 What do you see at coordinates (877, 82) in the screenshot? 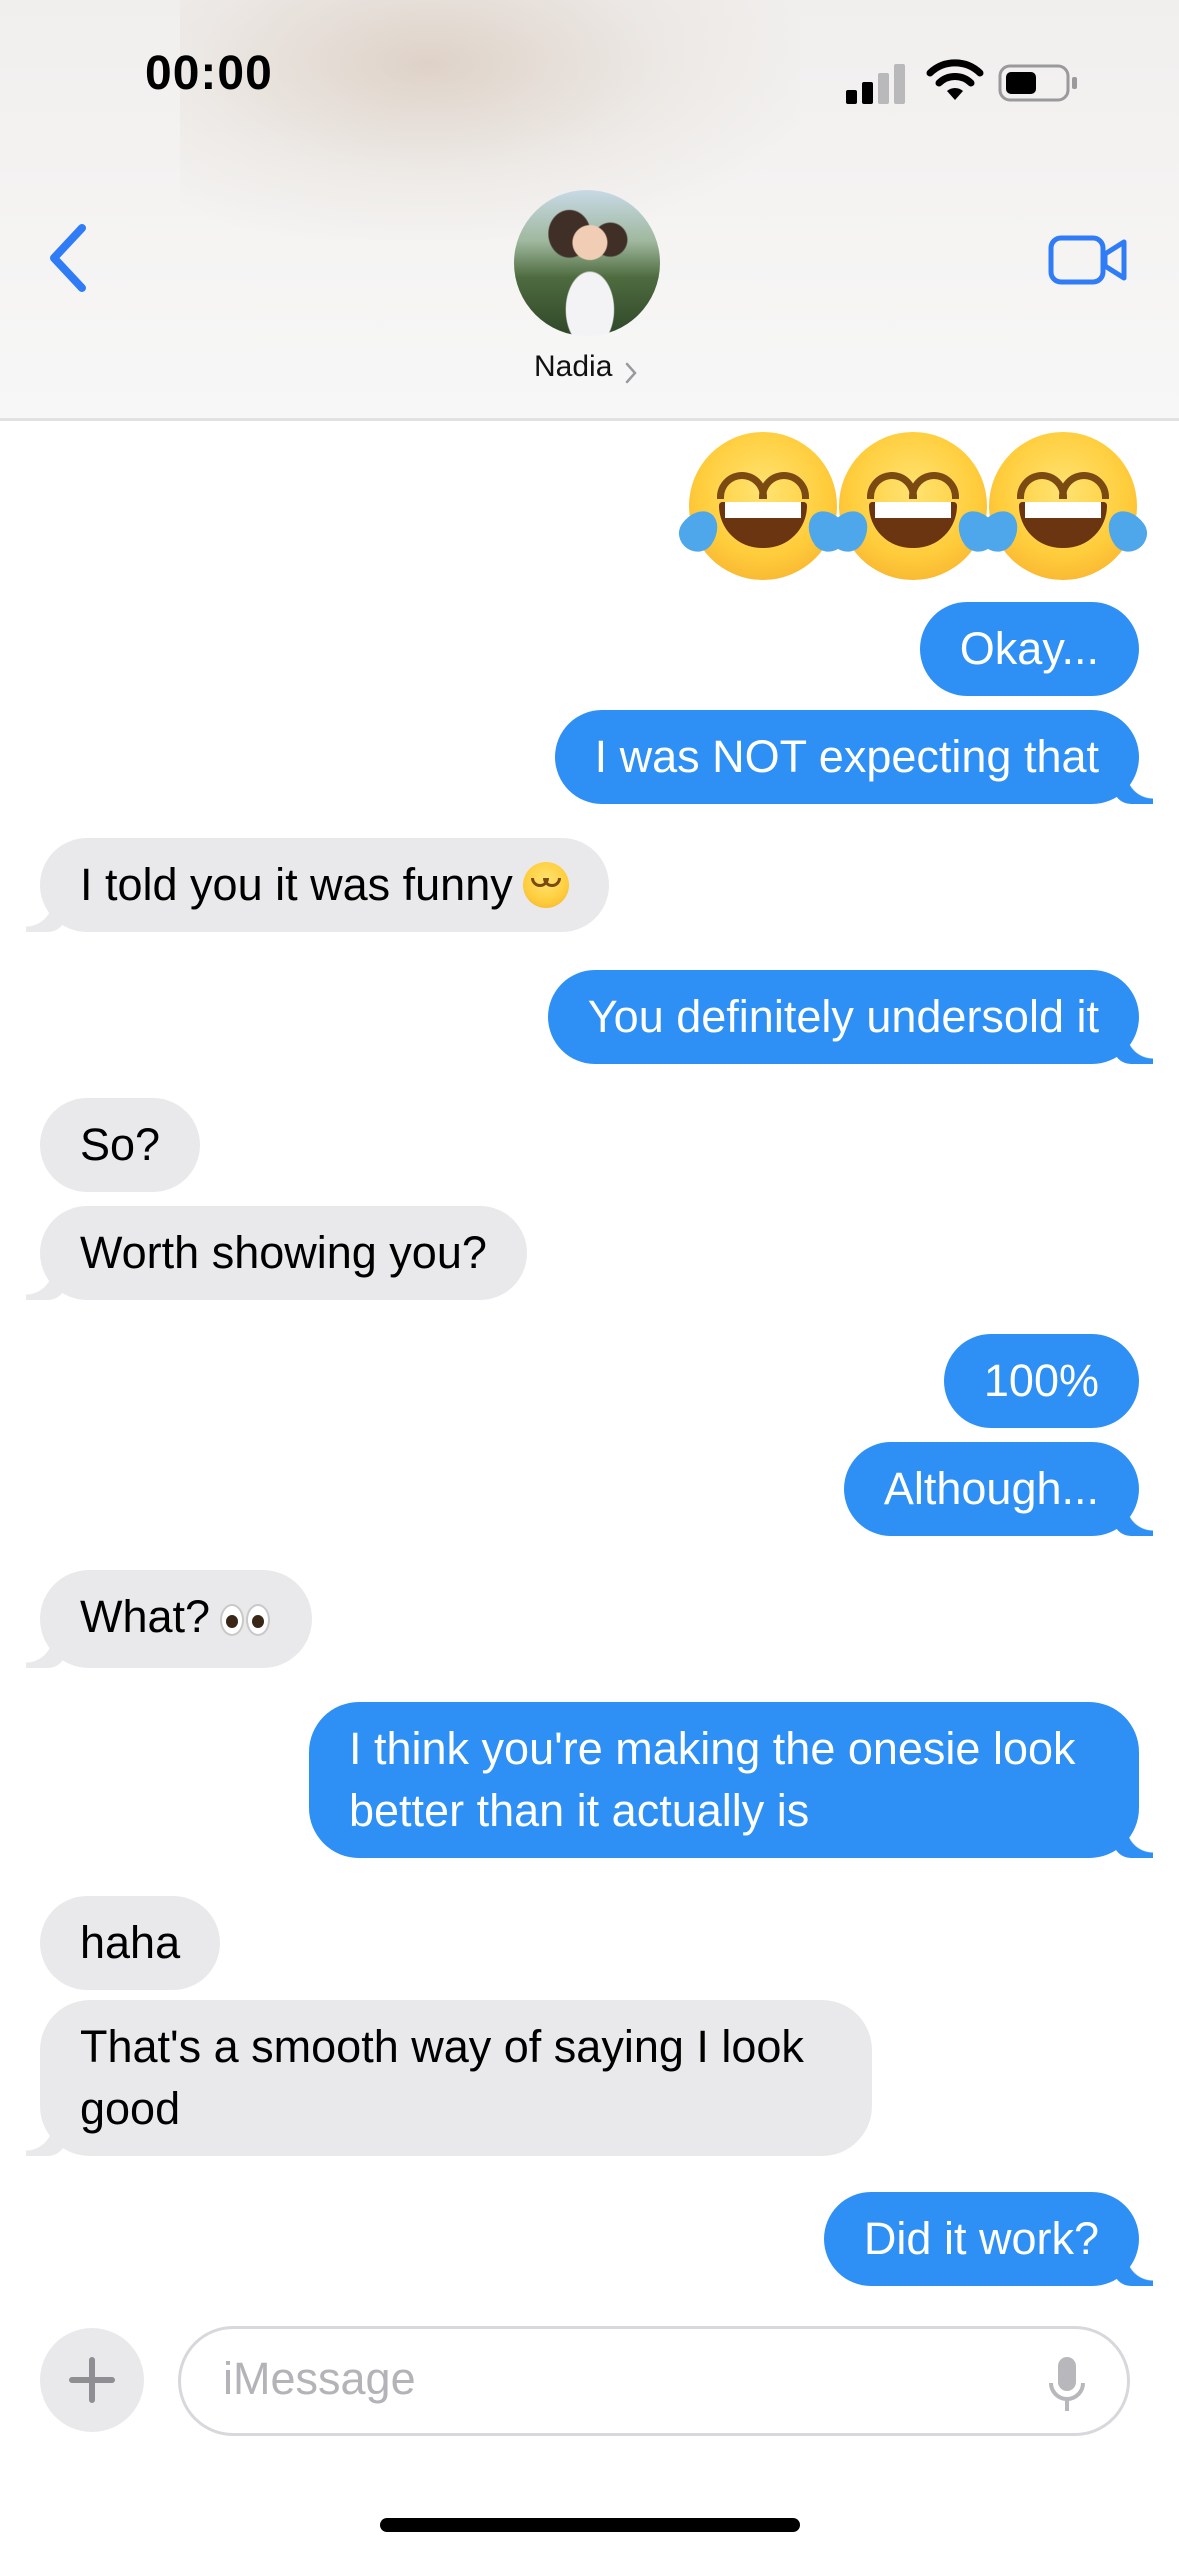
I see `cellular-signal-icon` at bounding box center [877, 82].